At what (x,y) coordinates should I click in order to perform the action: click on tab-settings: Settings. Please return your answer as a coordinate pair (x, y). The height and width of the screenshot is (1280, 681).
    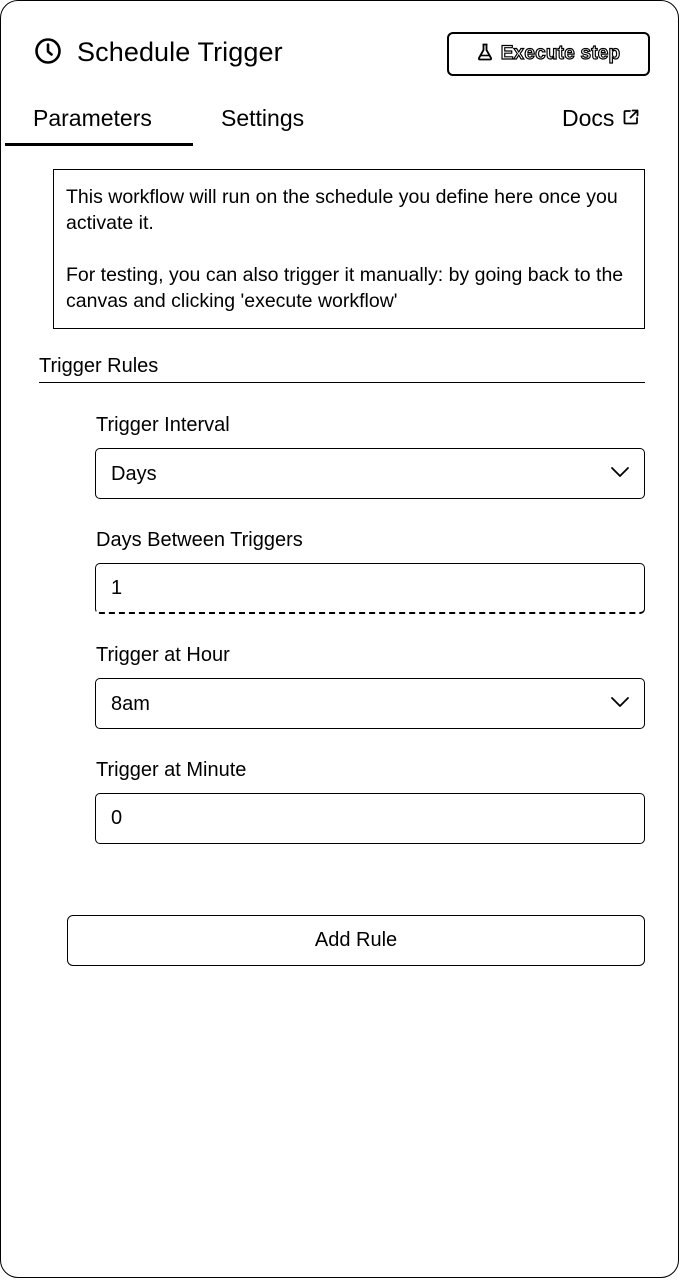
    Looking at the image, I should click on (262, 118).